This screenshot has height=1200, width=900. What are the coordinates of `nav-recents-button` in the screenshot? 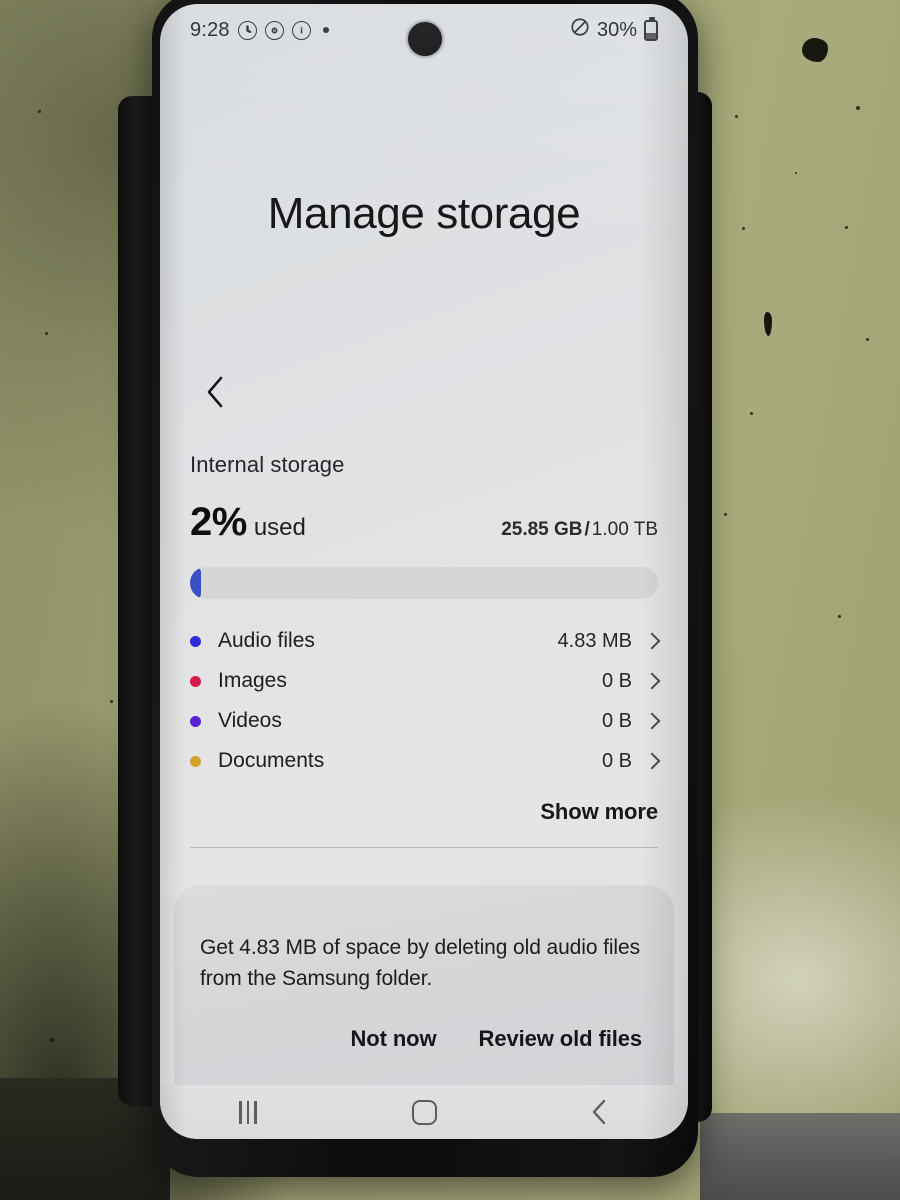 It's located at (248, 1112).